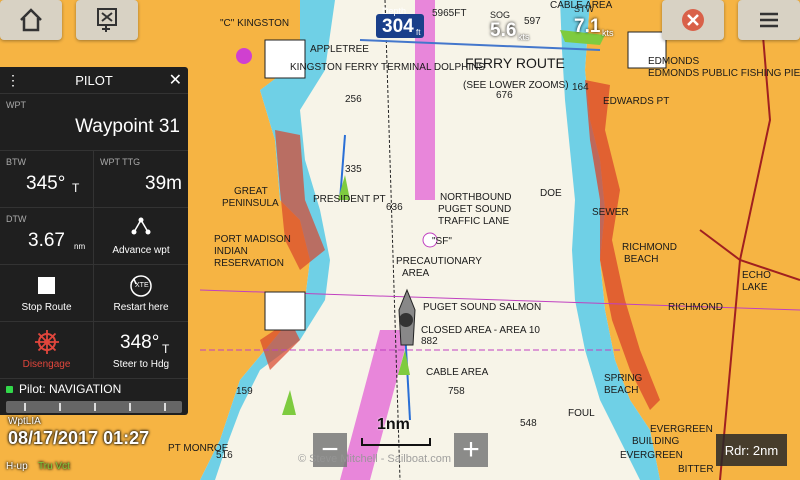  I want to click on sog-label: SOG, so click(500, 15).